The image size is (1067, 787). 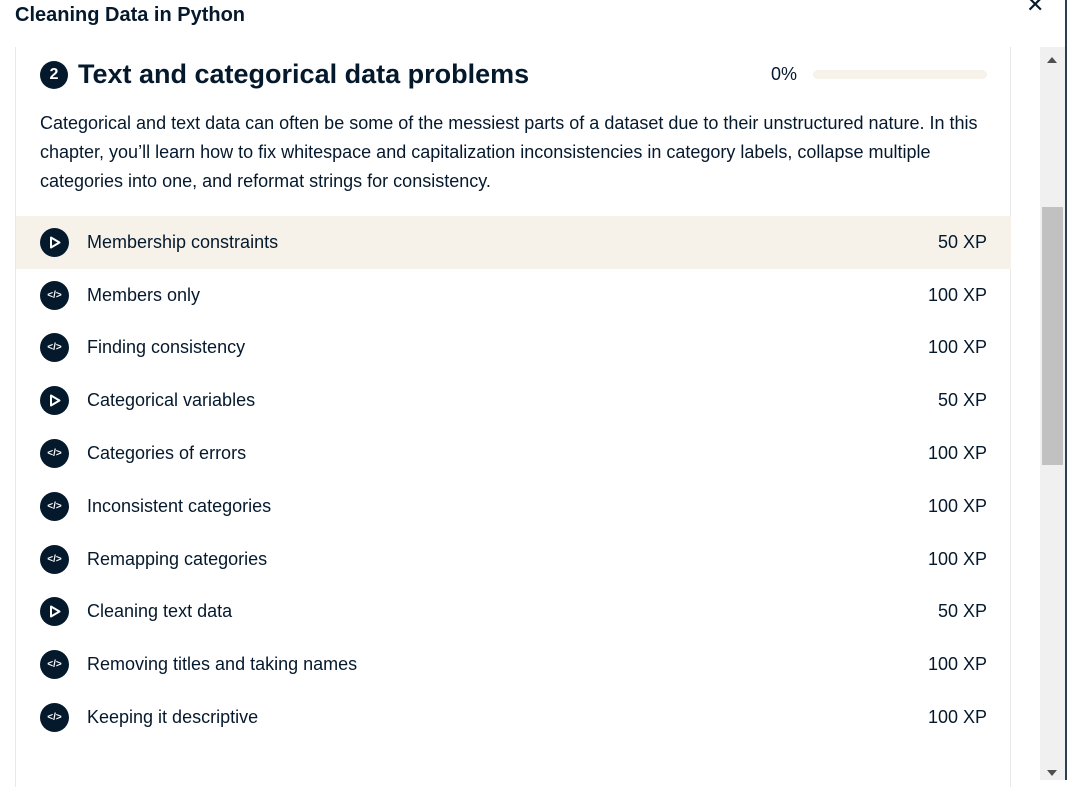 What do you see at coordinates (513, 348) in the screenshot?
I see `exercise-row: </> Finding consistency 100 XP` at bounding box center [513, 348].